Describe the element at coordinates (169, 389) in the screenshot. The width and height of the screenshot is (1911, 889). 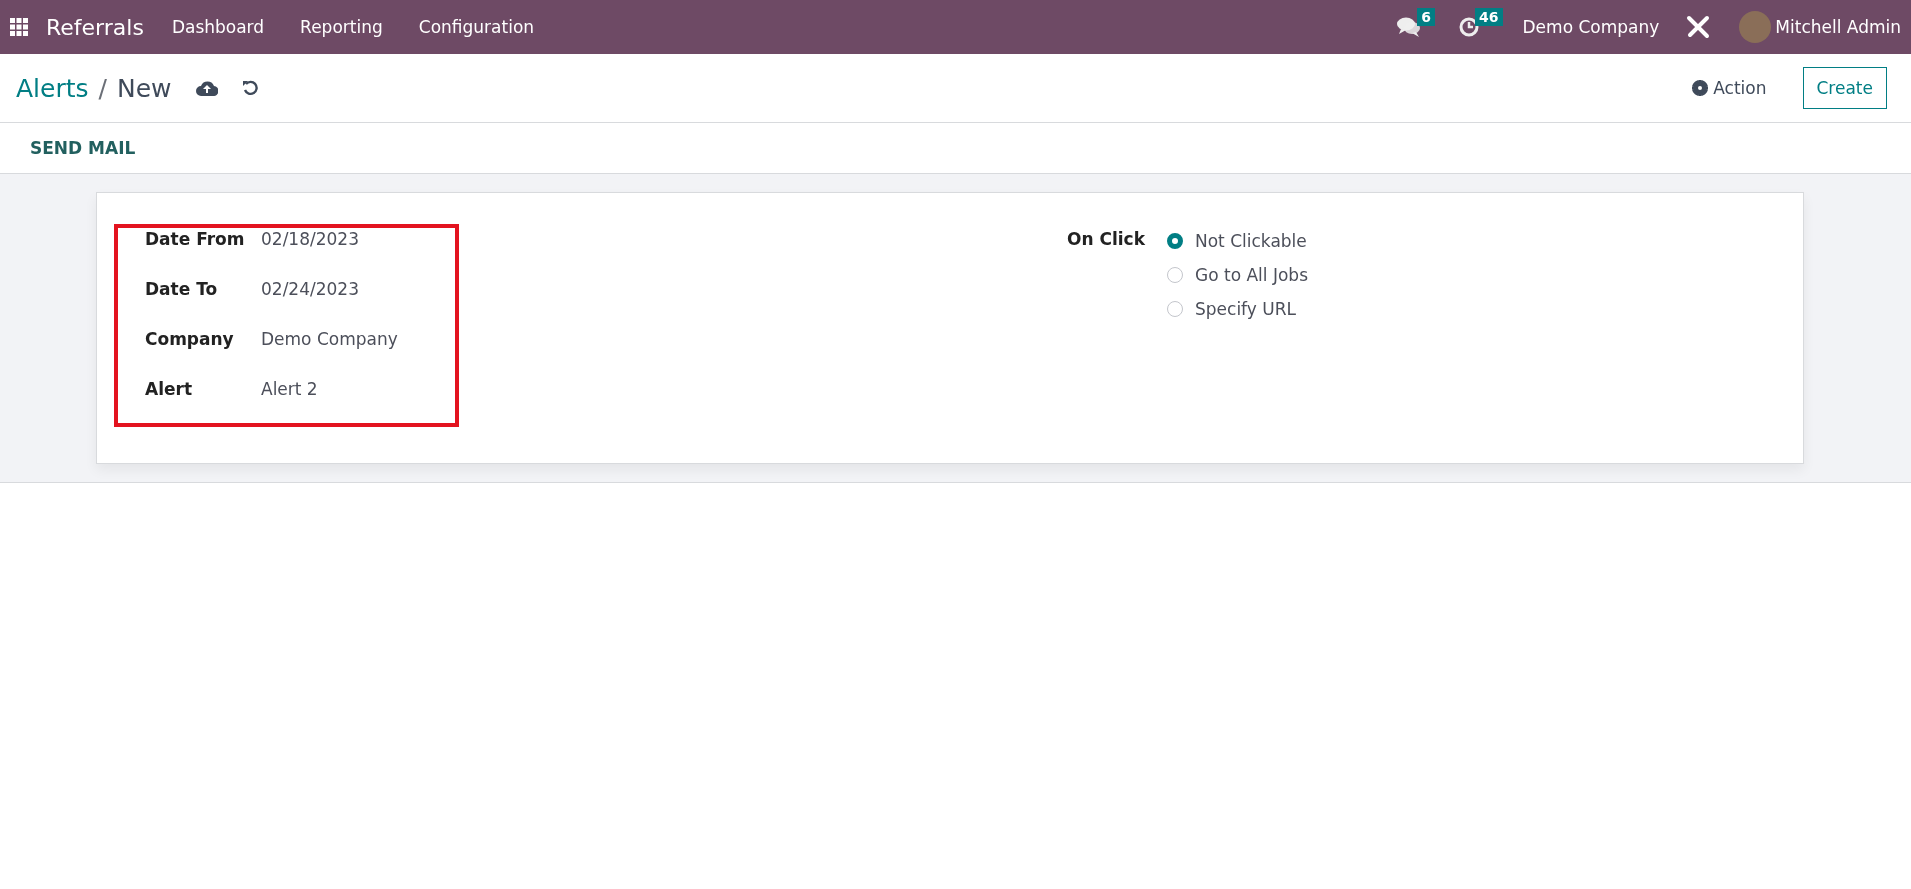
I see `field-label: Alert` at that location.